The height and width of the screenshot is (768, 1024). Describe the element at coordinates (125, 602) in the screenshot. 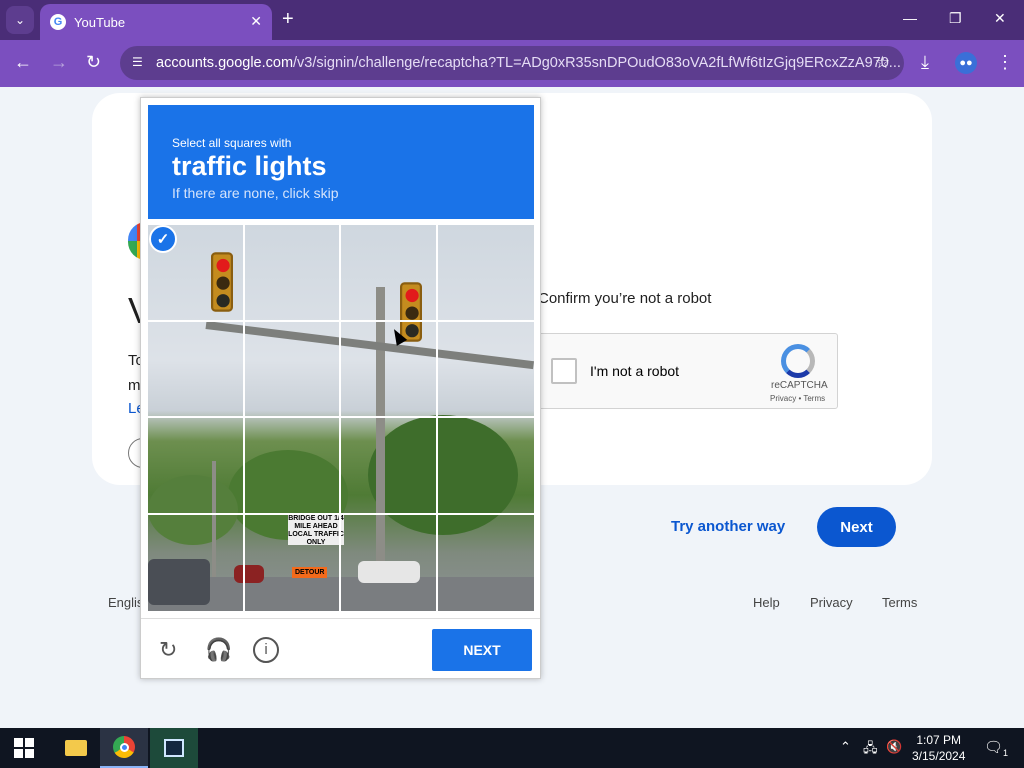

I see `language-selector: Englis` at that location.